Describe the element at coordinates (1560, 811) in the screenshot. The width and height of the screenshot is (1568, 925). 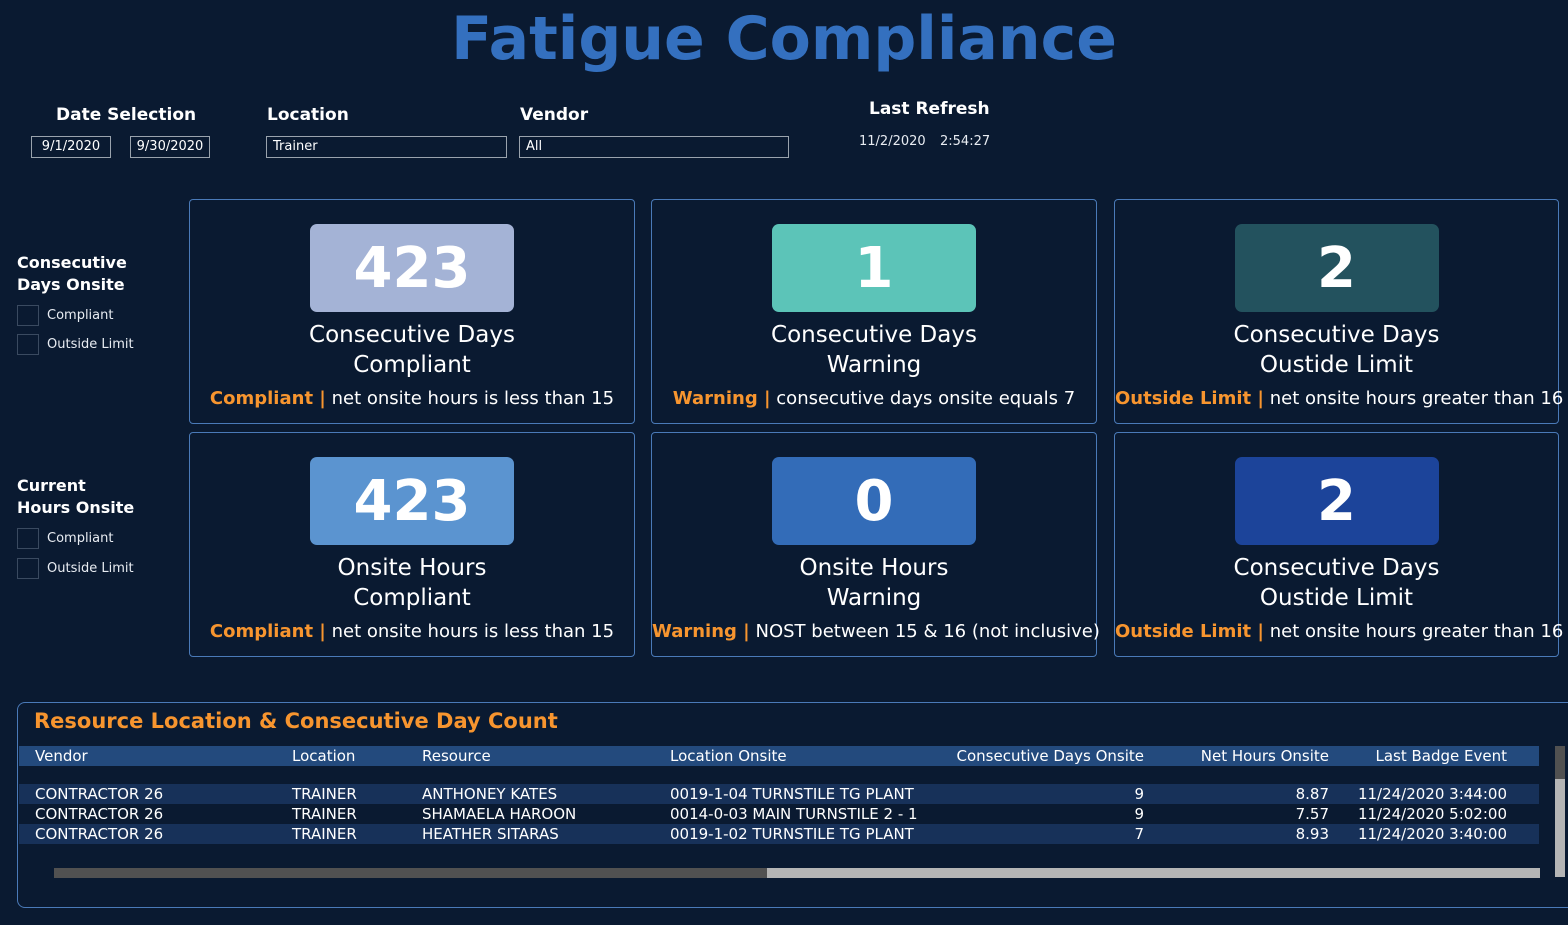
I see `vertical-scrollbar` at that location.